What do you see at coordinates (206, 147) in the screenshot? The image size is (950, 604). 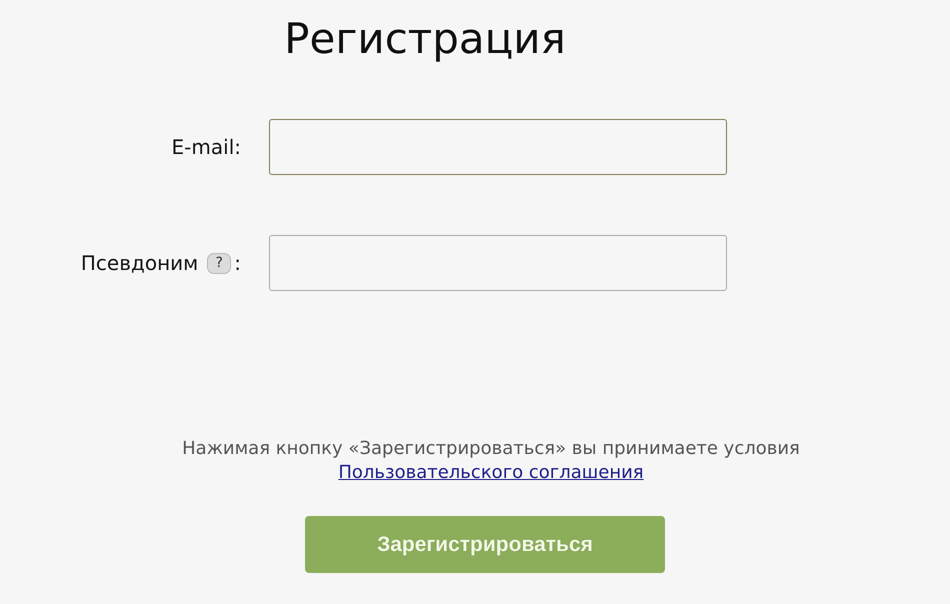 I see `field-label: E-mail:` at bounding box center [206, 147].